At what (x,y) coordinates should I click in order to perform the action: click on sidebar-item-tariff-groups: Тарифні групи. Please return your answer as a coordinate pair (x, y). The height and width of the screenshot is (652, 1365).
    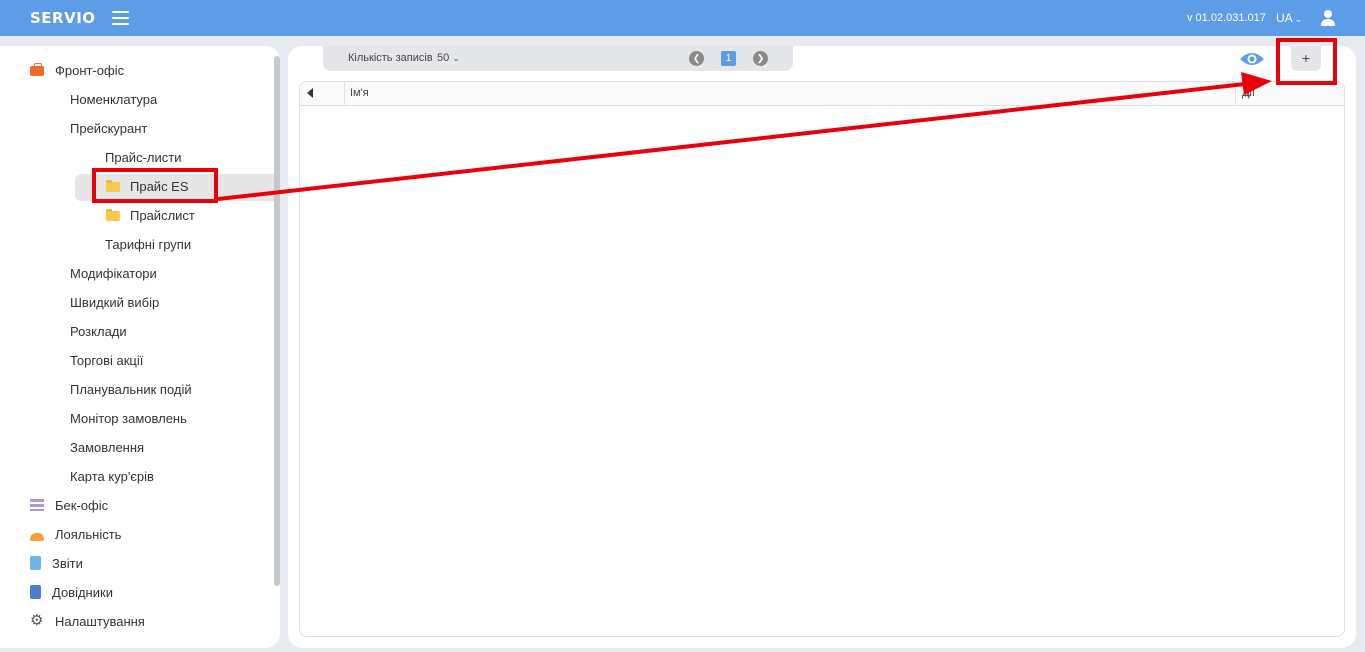
    Looking at the image, I should click on (148, 244).